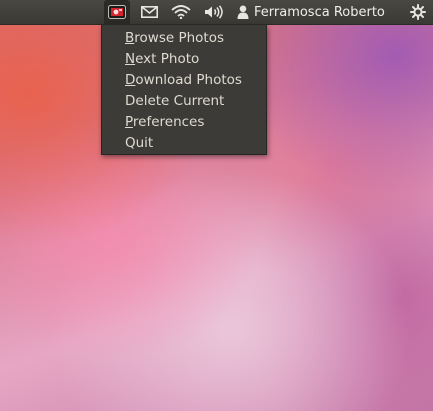 The width and height of the screenshot is (433, 411). I want to click on menu-item-next-photo: Next Photo, so click(184, 59).